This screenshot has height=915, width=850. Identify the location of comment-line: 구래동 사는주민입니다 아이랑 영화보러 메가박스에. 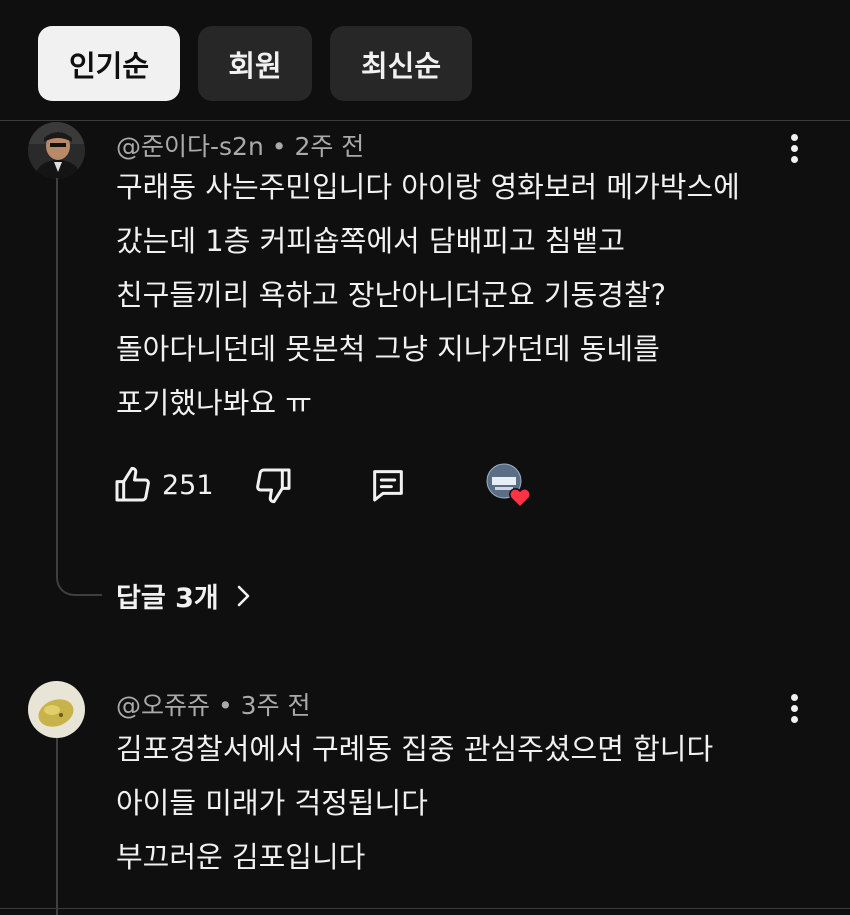
(428, 187).